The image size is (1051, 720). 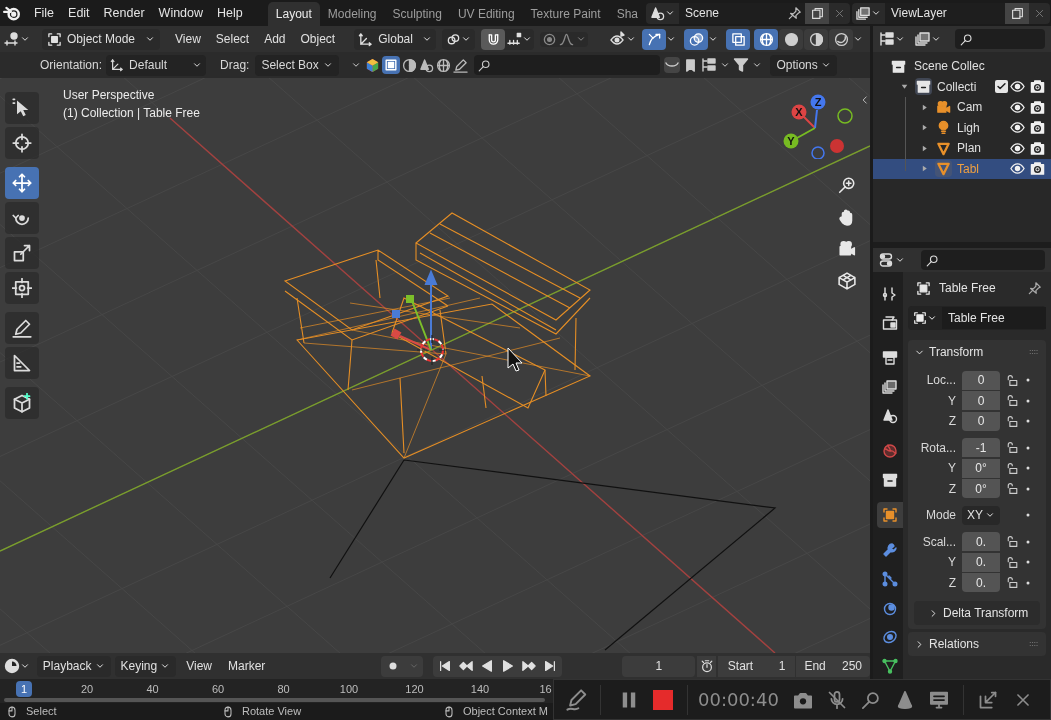 What do you see at coordinates (486, 14) in the screenshot?
I see `workspace-tab: UV Editing` at bounding box center [486, 14].